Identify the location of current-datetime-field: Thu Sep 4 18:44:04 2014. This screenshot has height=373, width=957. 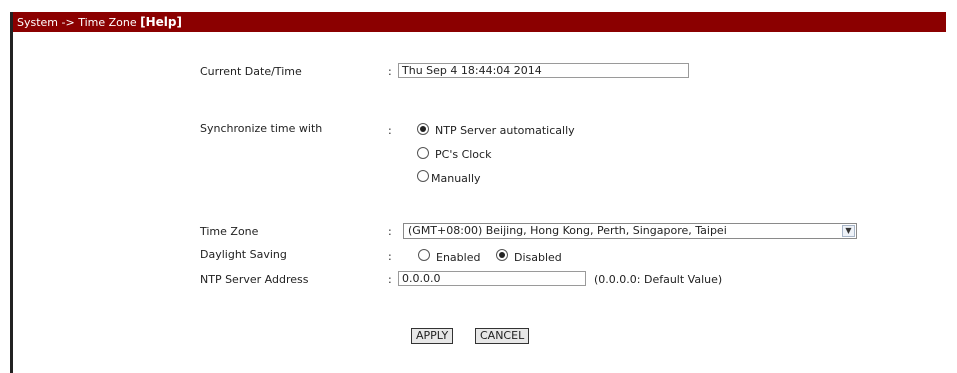
(543, 70).